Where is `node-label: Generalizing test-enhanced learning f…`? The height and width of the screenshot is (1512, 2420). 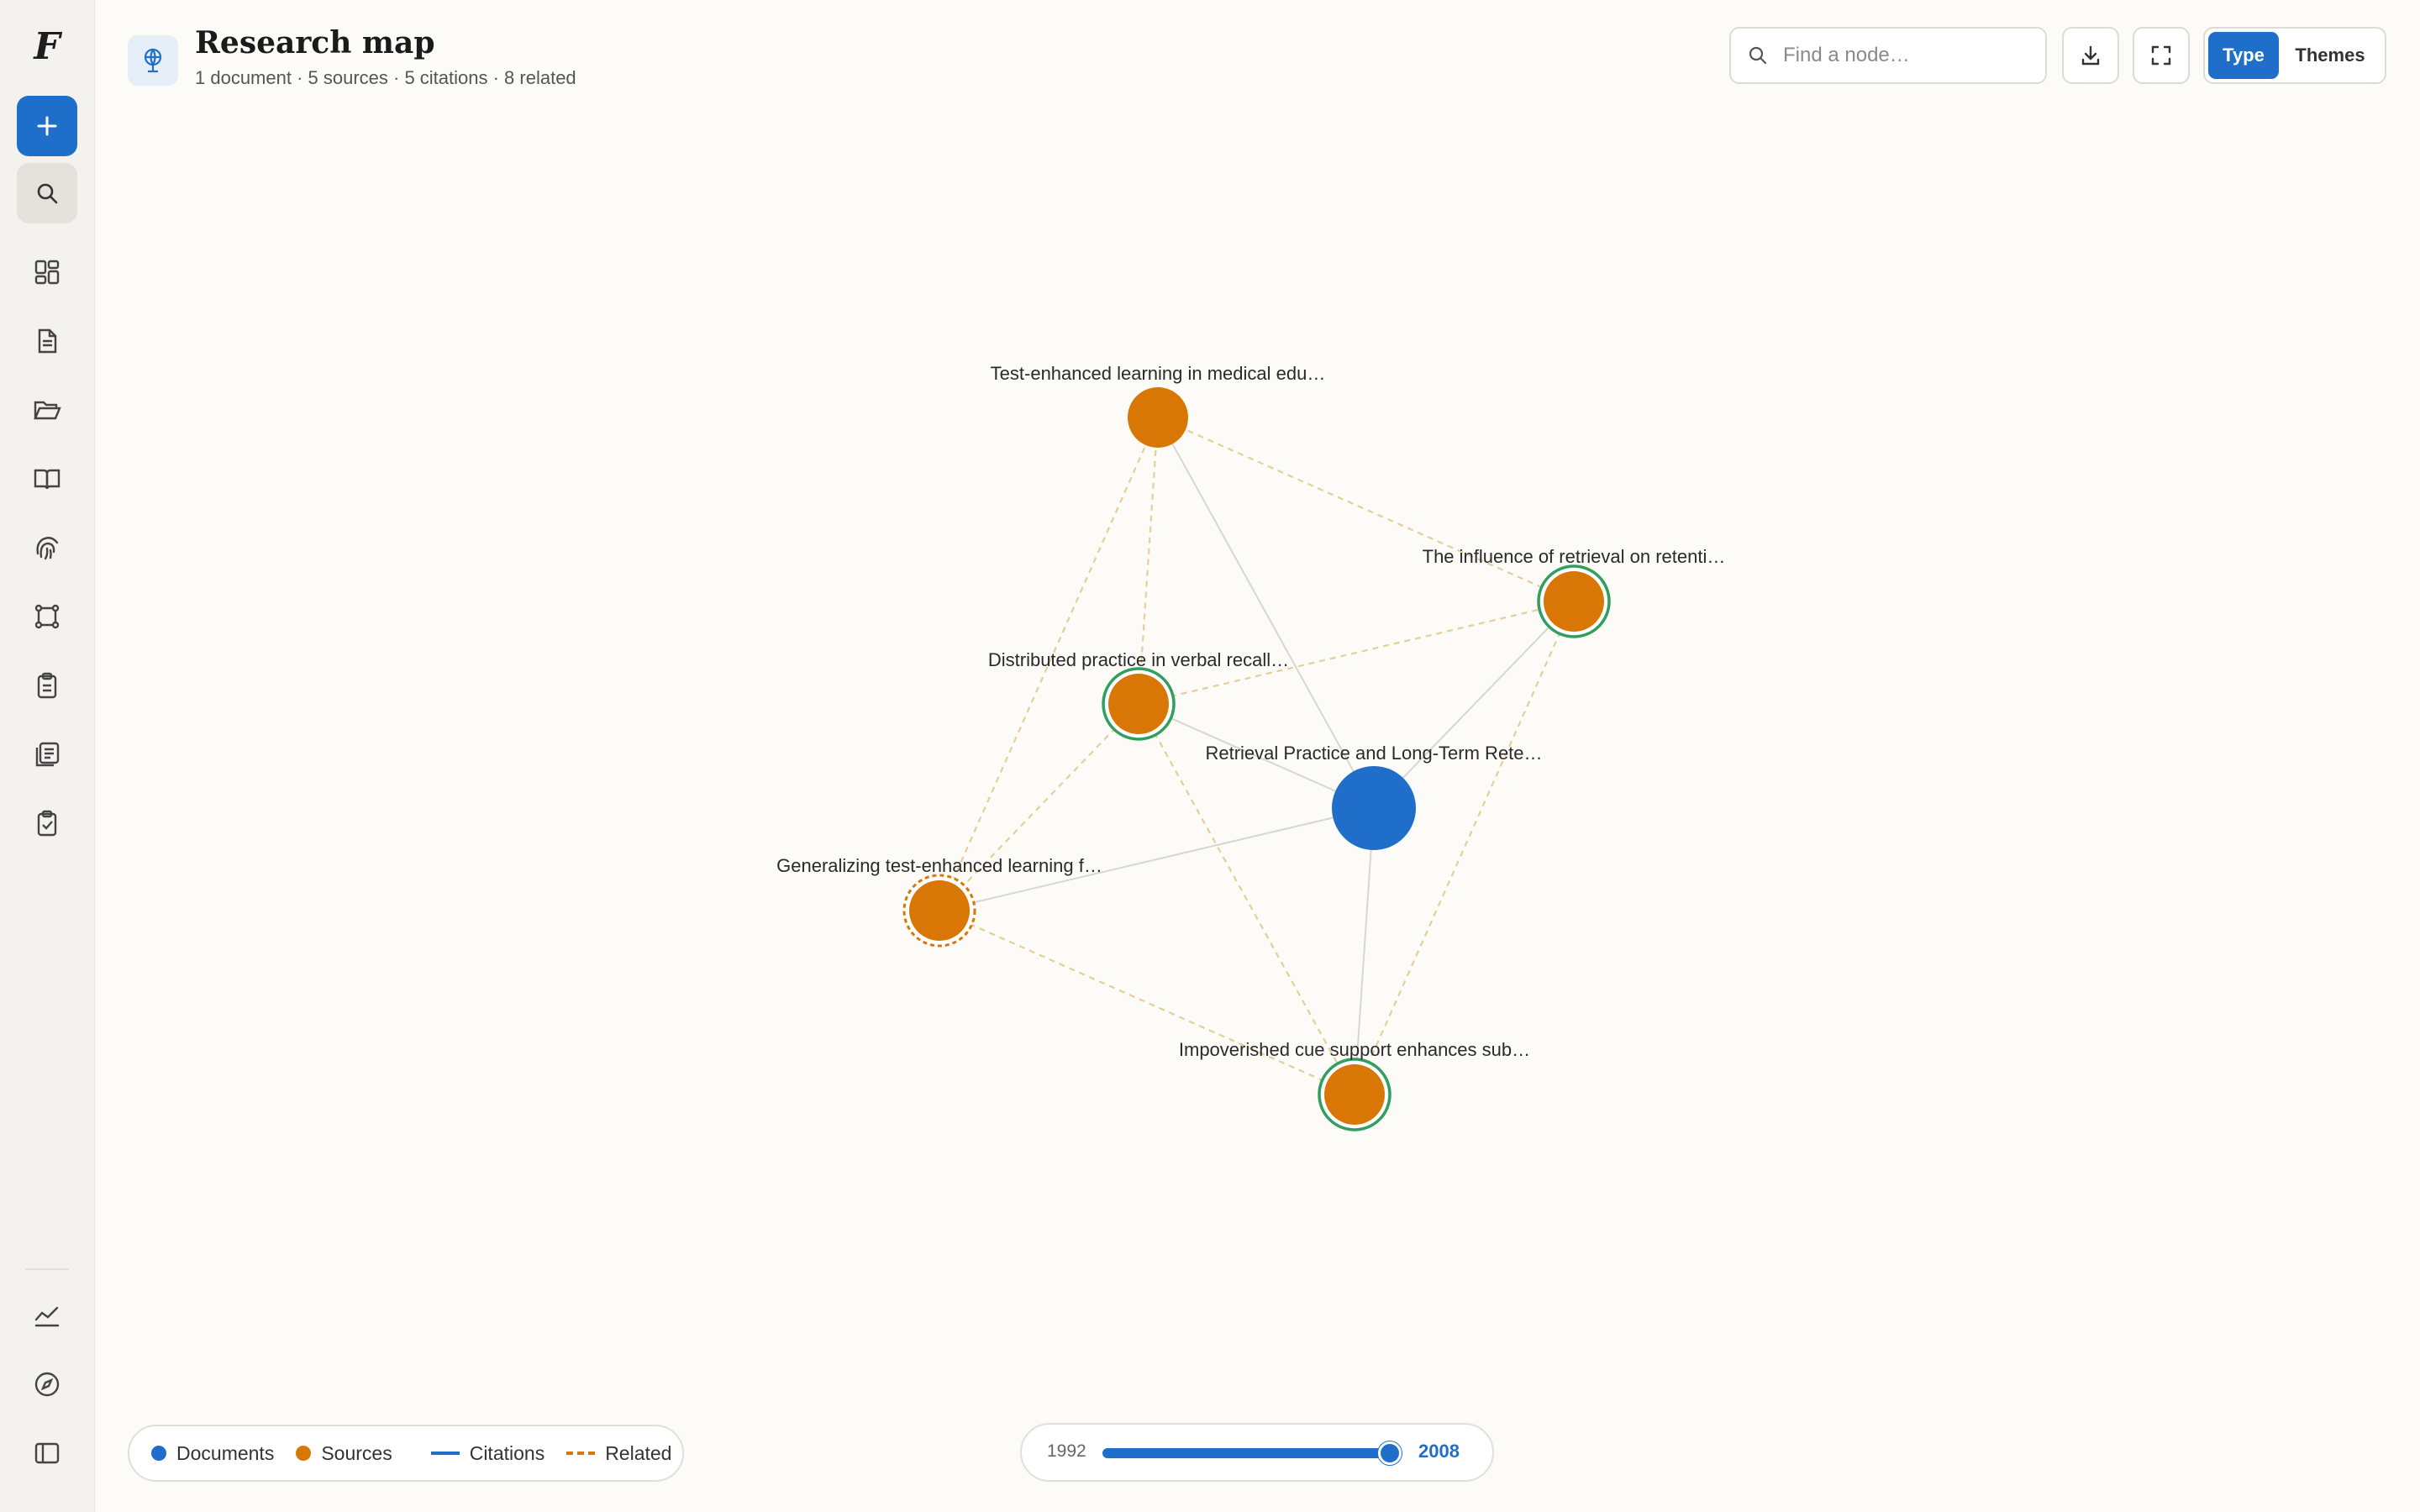 node-label: Generalizing test-enhanced learning f… is located at coordinates (939, 865).